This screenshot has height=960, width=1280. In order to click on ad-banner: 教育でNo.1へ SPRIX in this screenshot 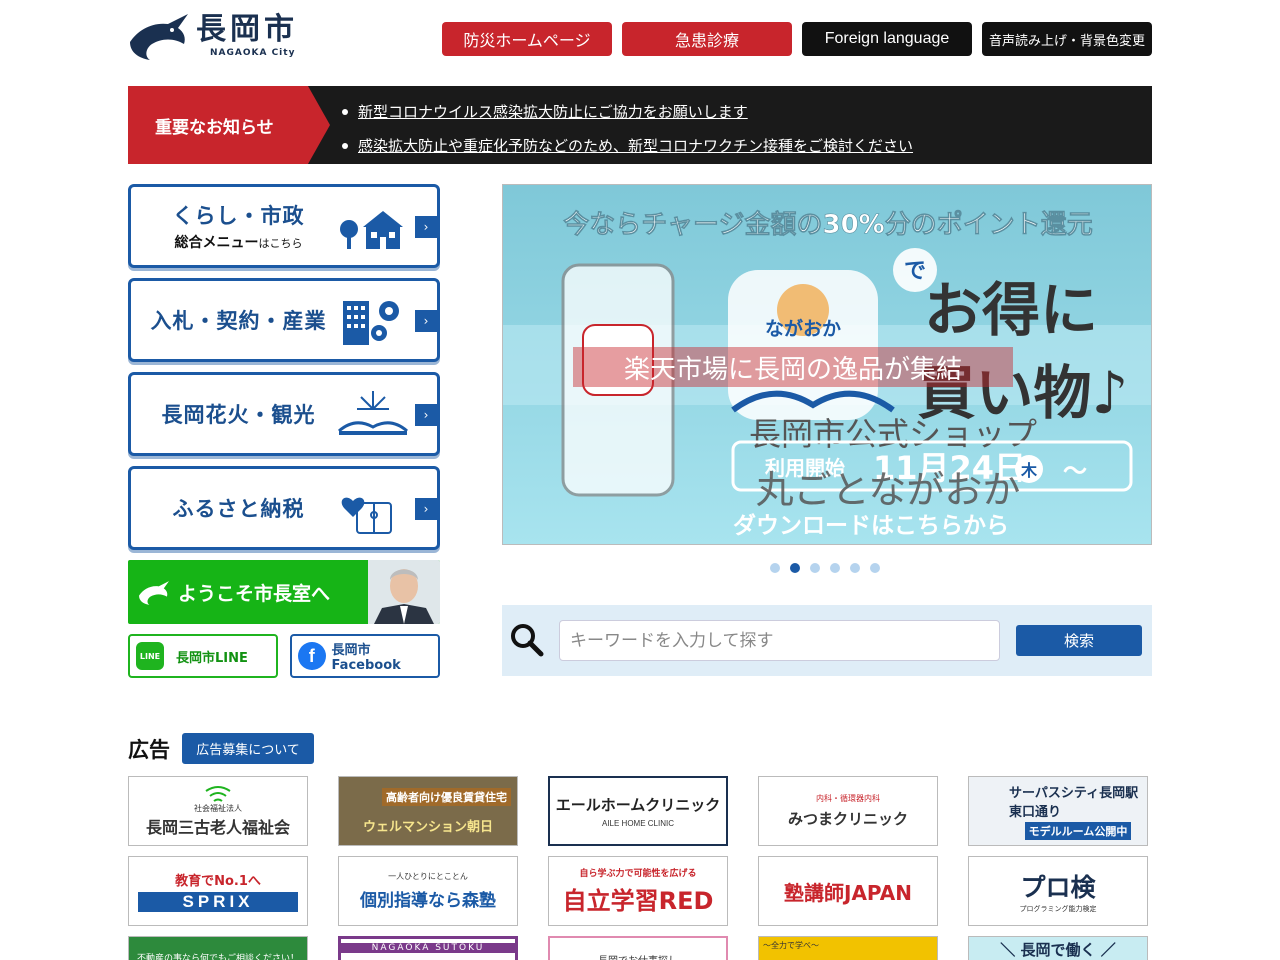, I will do `click(218, 891)`.